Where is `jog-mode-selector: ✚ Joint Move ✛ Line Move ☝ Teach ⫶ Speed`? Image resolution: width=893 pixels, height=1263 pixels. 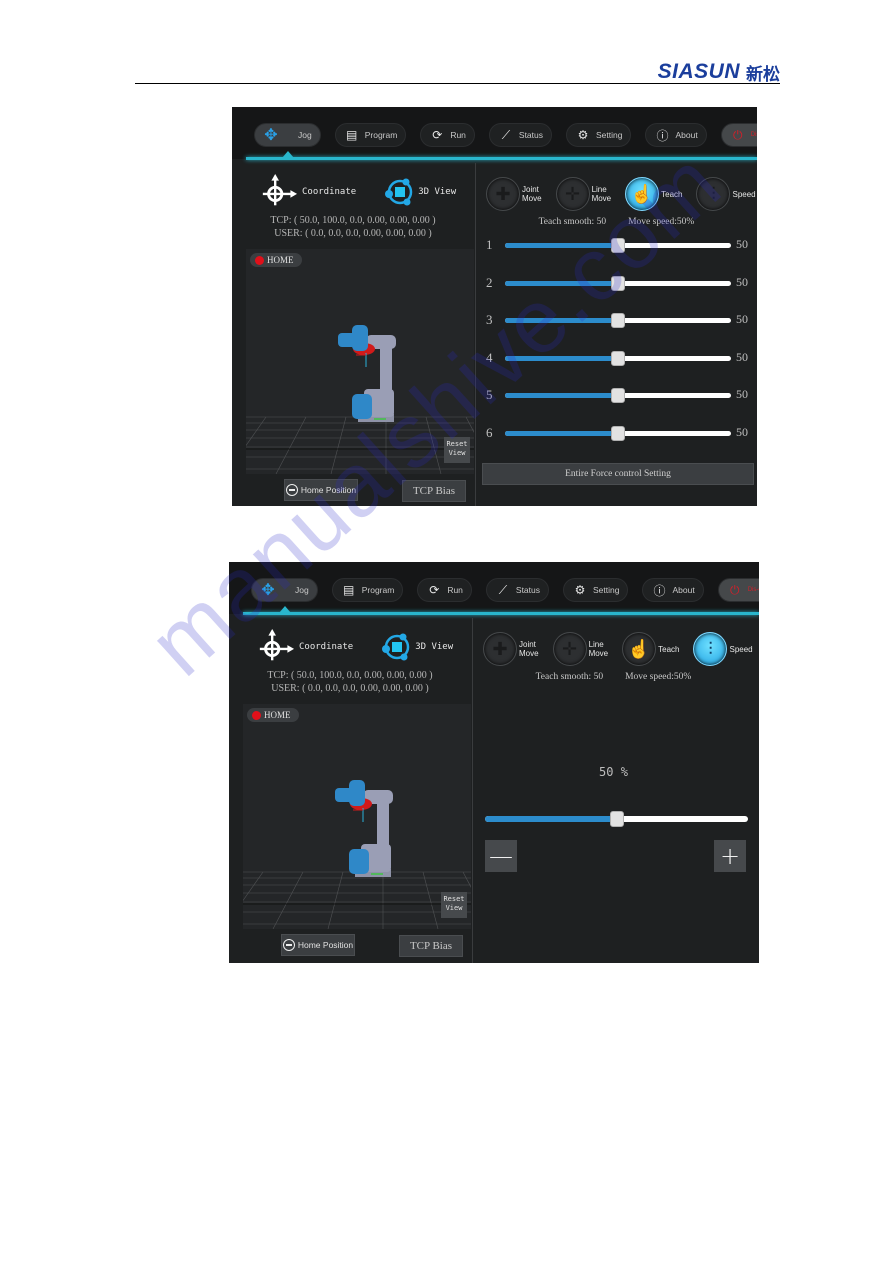 jog-mode-selector: ✚ Joint Move ✛ Line Move ☝ Teach ⫶ Speed is located at coordinates (618, 649).